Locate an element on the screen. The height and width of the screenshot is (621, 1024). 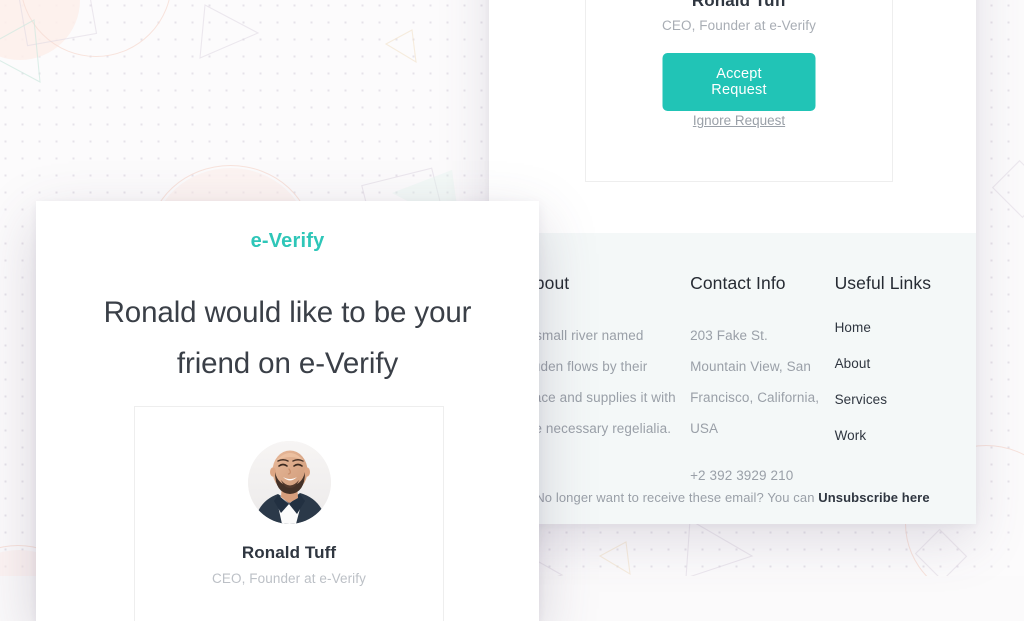
brand-logo-text: e-Verify is located at coordinates (287, 241).